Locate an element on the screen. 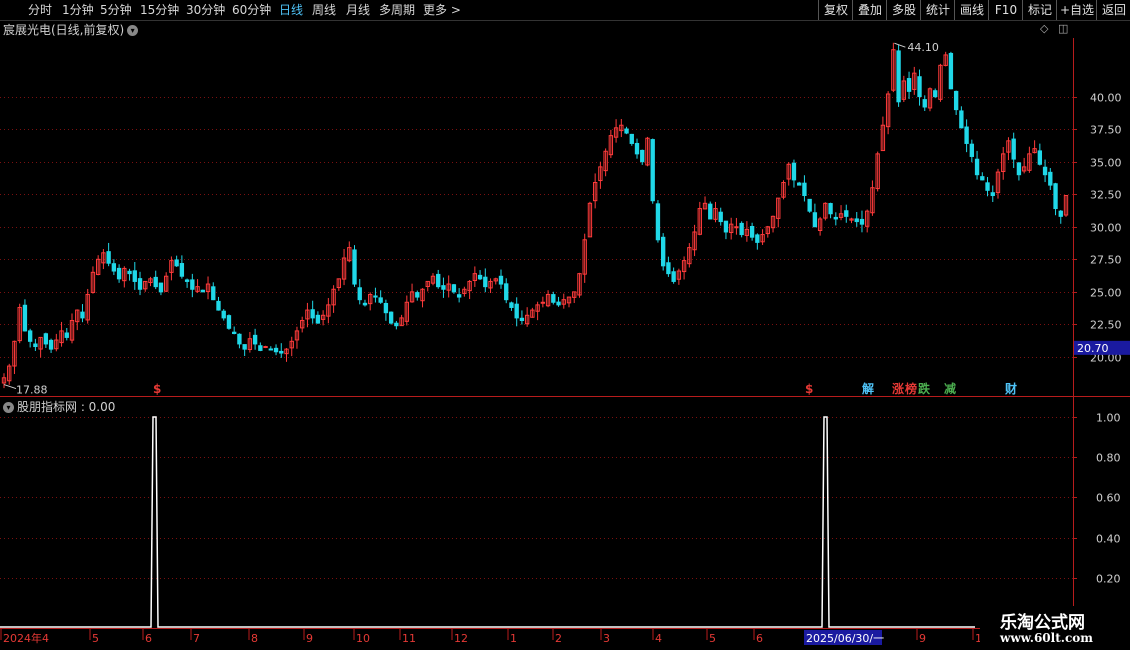 This screenshot has width=1130, height=650. date-label: 1 is located at coordinates (513, 638).